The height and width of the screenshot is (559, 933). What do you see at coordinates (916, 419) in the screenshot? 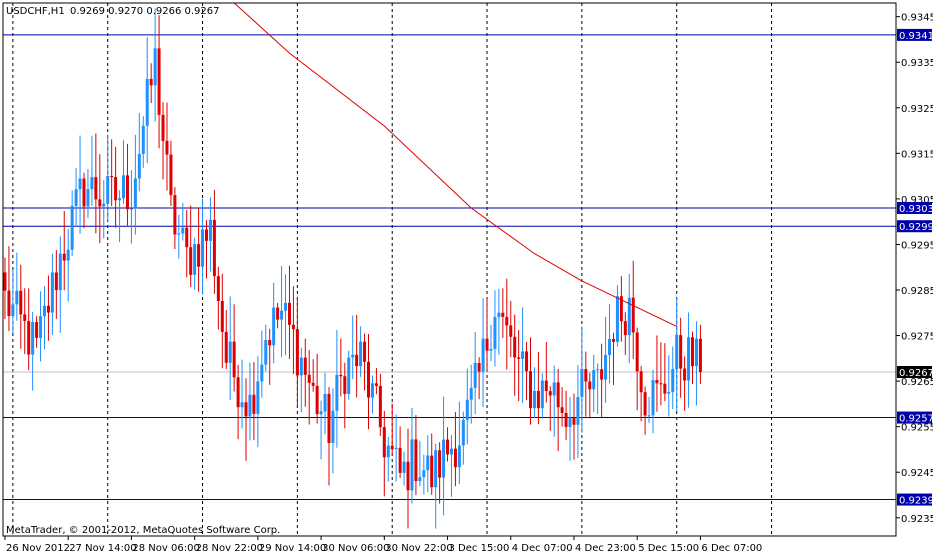
I see `level-price-label: 0.9257` at bounding box center [916, 419].